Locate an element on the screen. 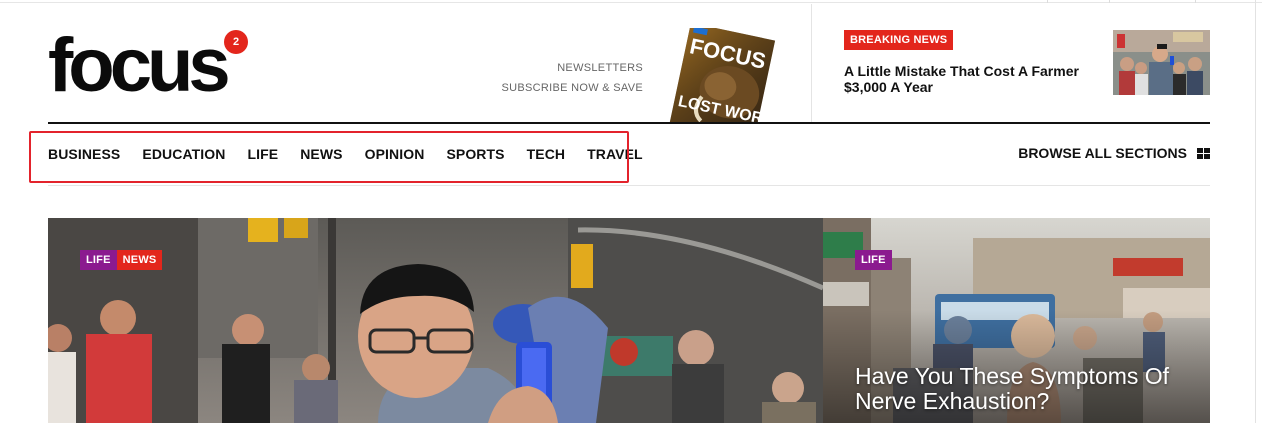  nav-rule is located at coordinates (629, 185).